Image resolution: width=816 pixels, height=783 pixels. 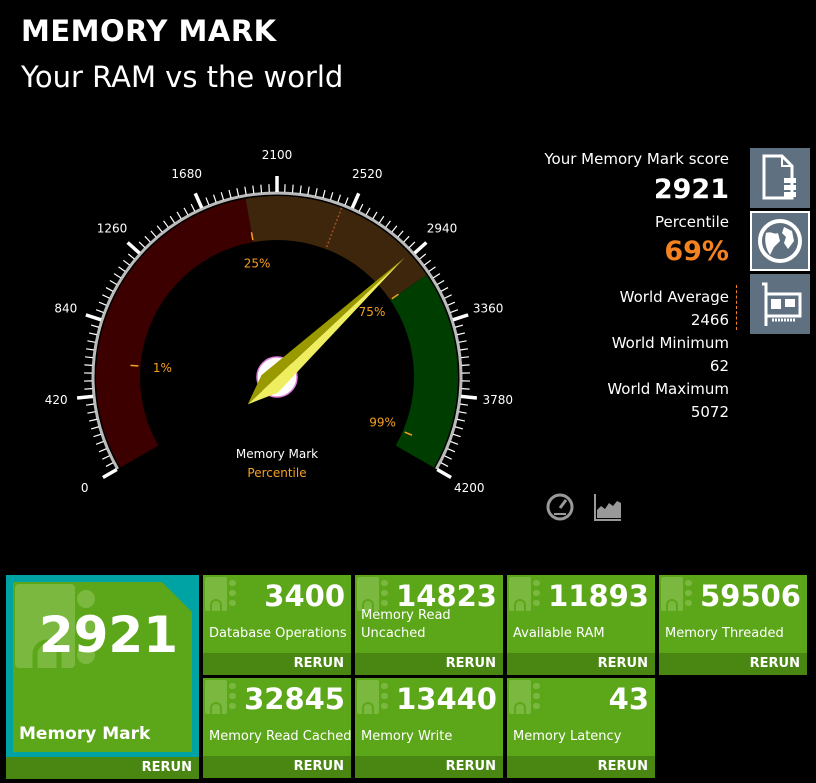 I want to click on tile-label: Memory Latency, so click(x=567, y=736).